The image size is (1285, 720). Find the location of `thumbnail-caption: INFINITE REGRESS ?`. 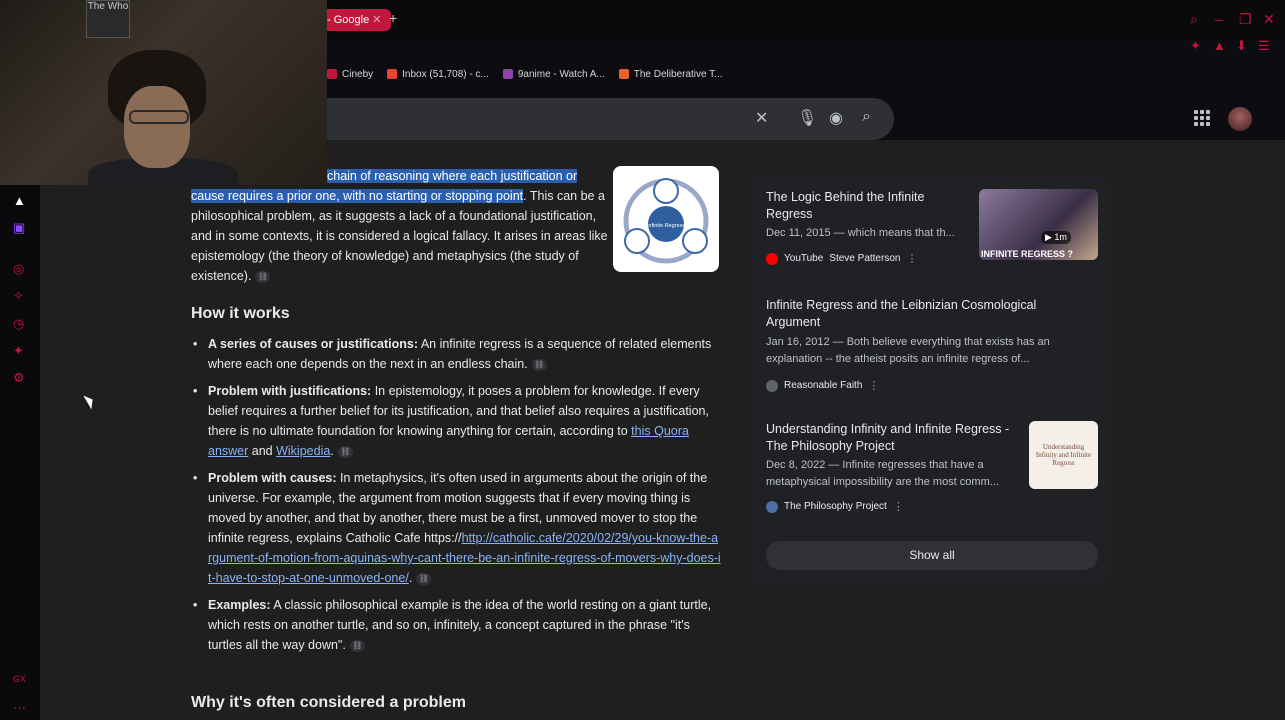

thumbnail-caption: INFINITE REGRESS ? is located at coordinates (1027, 254).